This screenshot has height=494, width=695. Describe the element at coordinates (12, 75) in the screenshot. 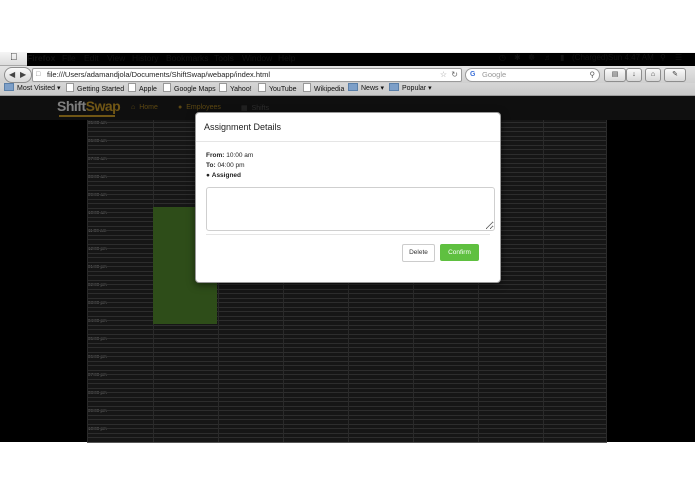

I see `back-arrow-icon: ◀` at that location.